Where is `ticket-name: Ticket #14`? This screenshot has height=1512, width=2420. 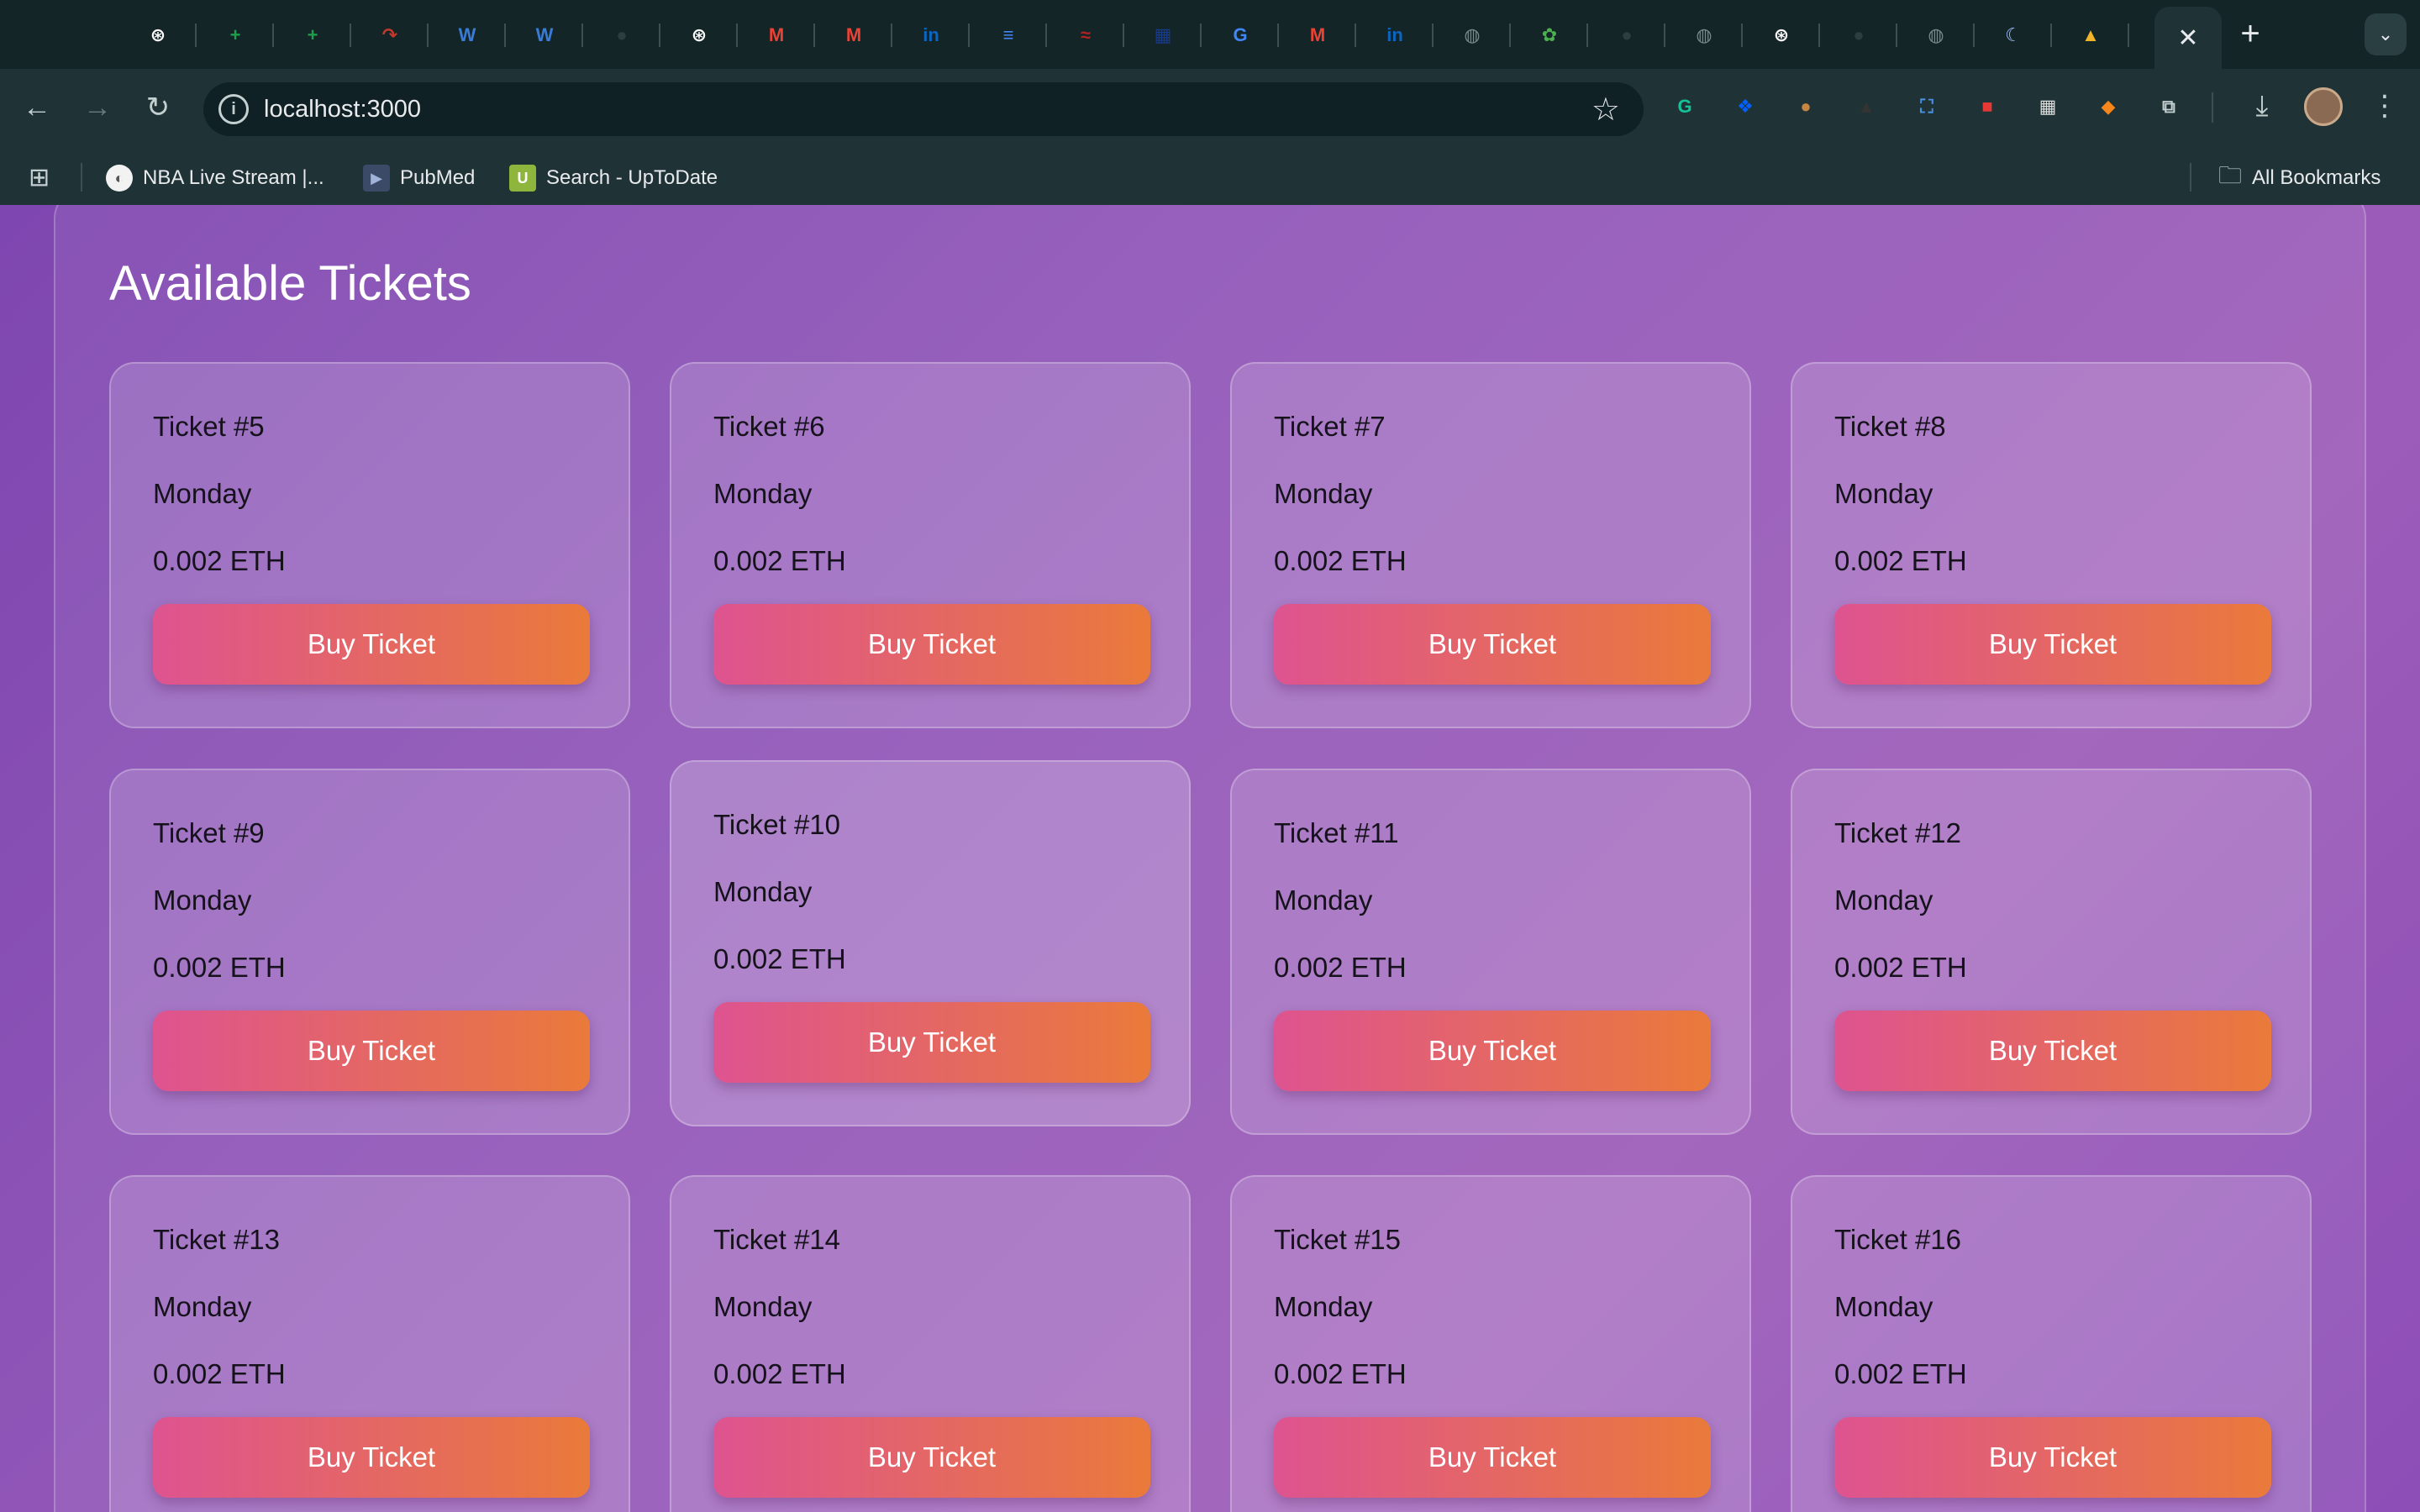 ticket-name: Ticket #14 is located at coordinates (777, 1239).